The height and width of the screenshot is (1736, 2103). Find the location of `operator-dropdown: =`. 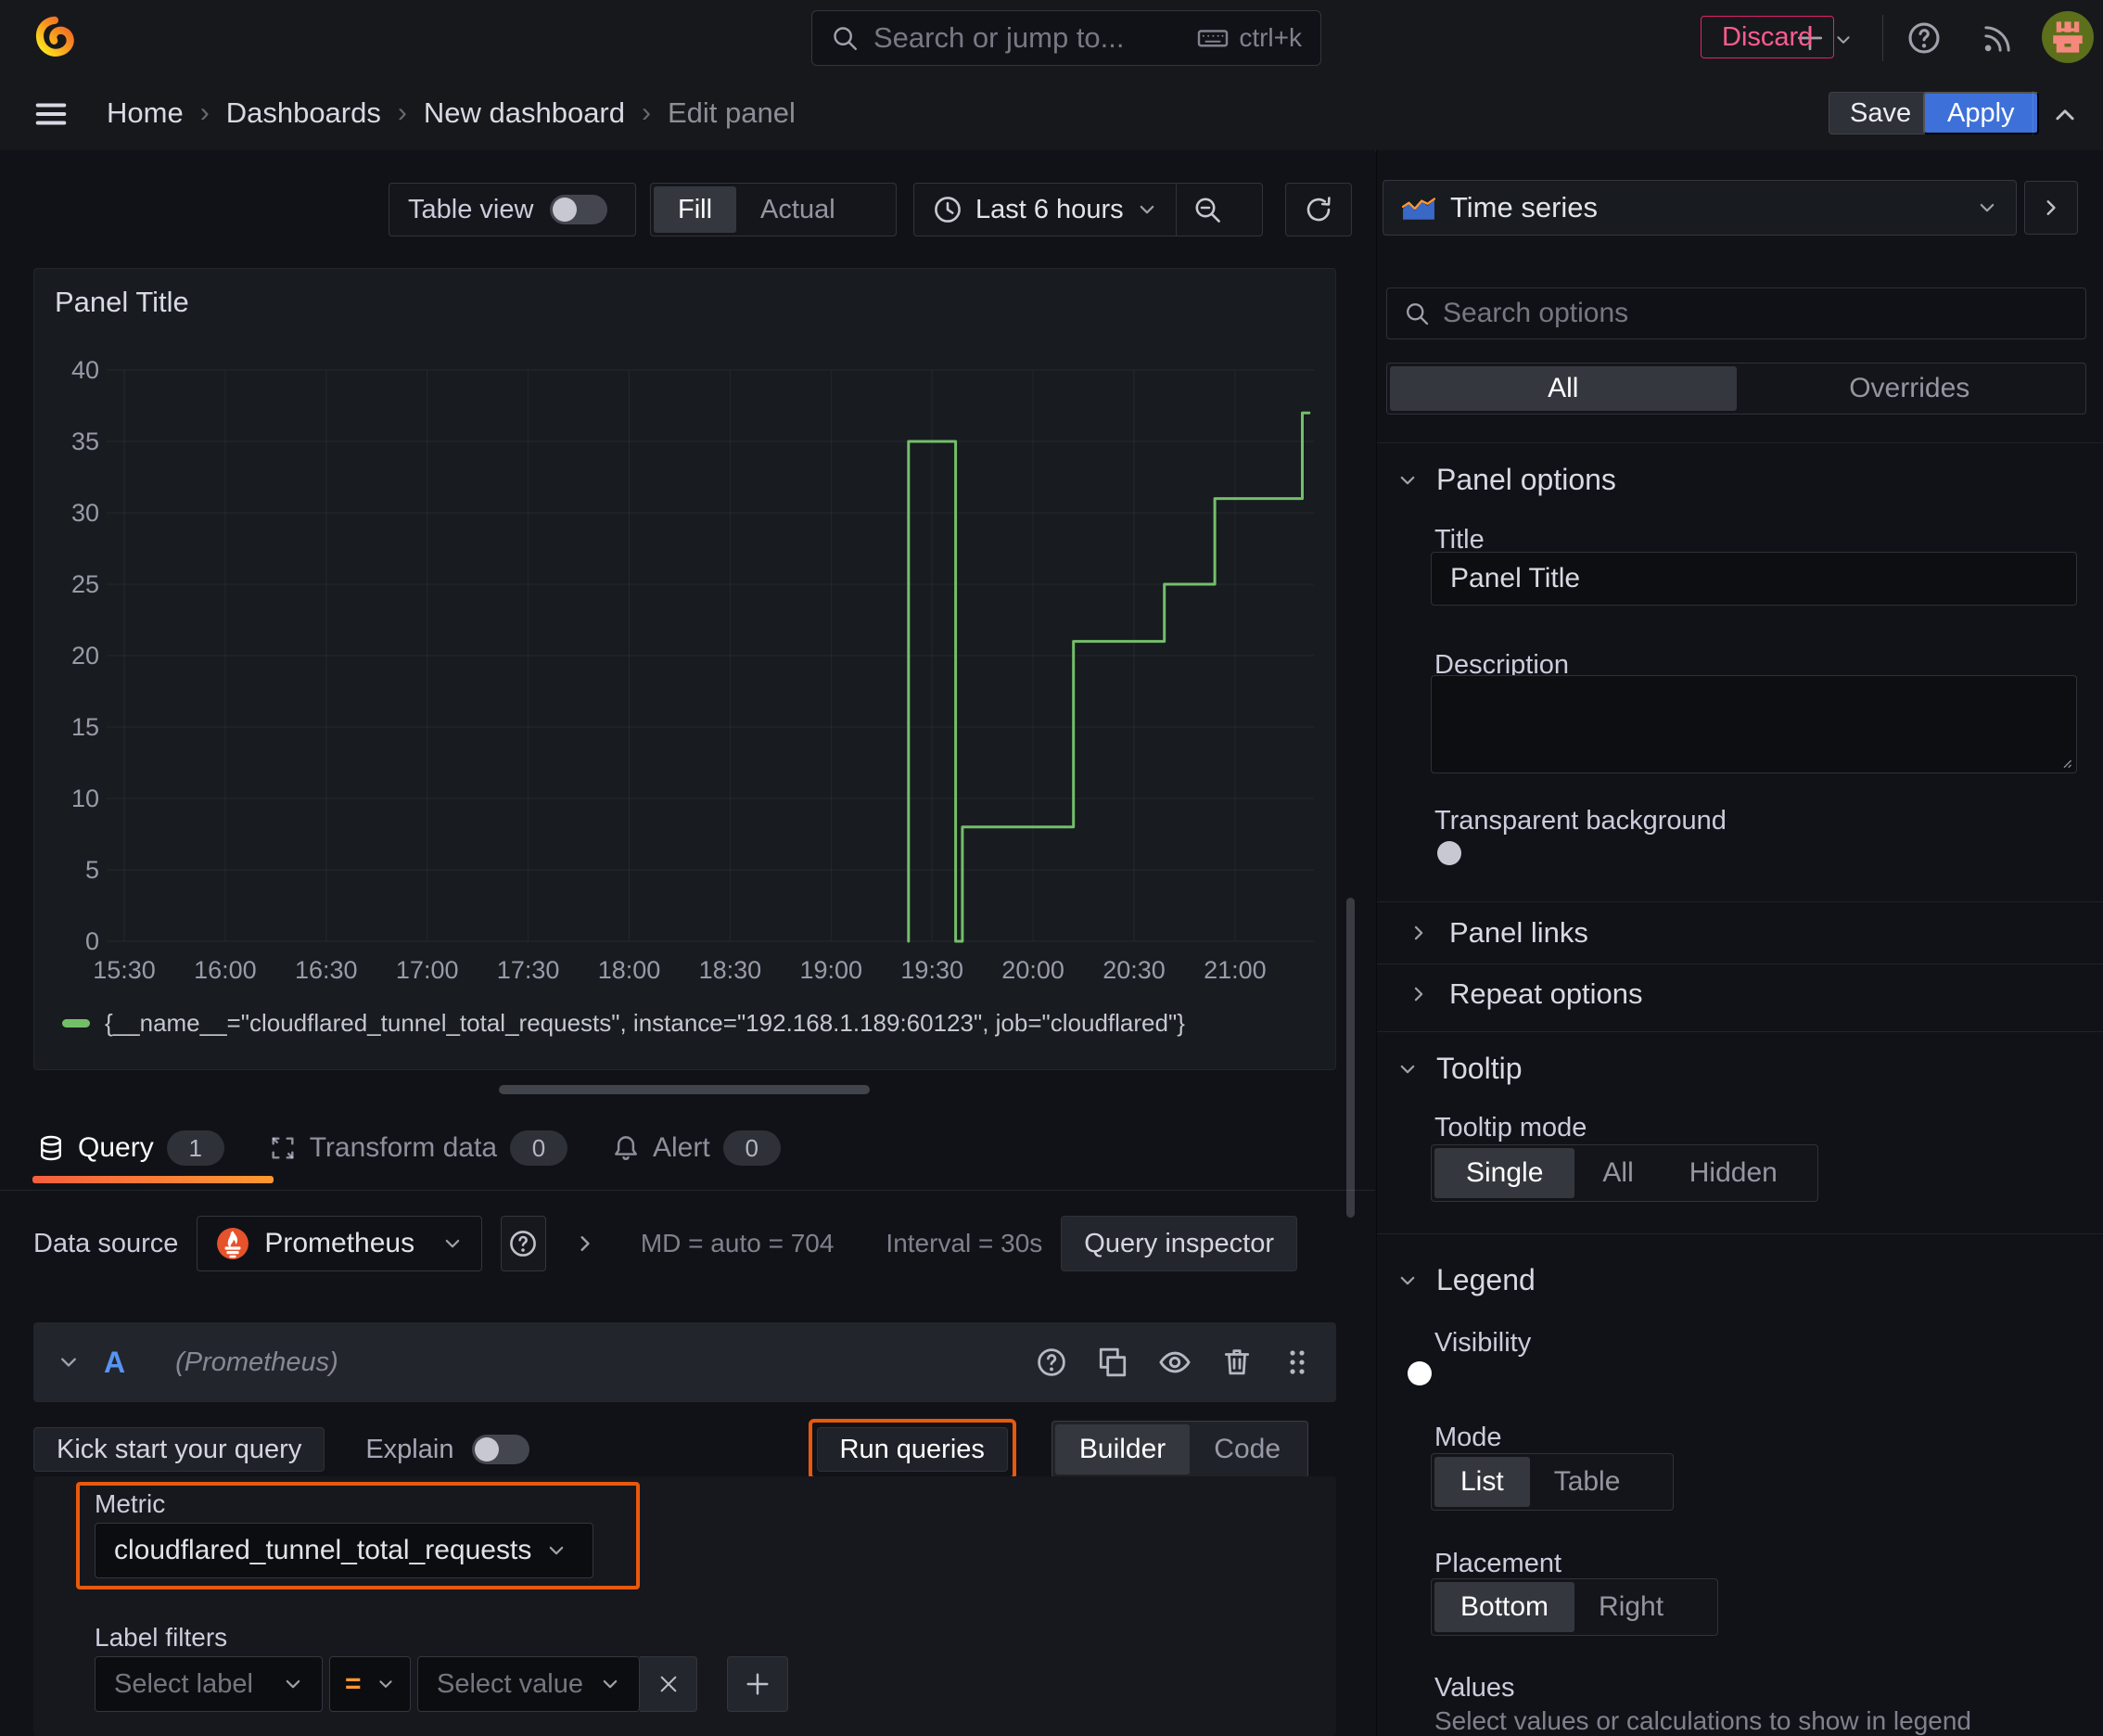

operator-dropdown: = is located at coordinates (370, 1684).